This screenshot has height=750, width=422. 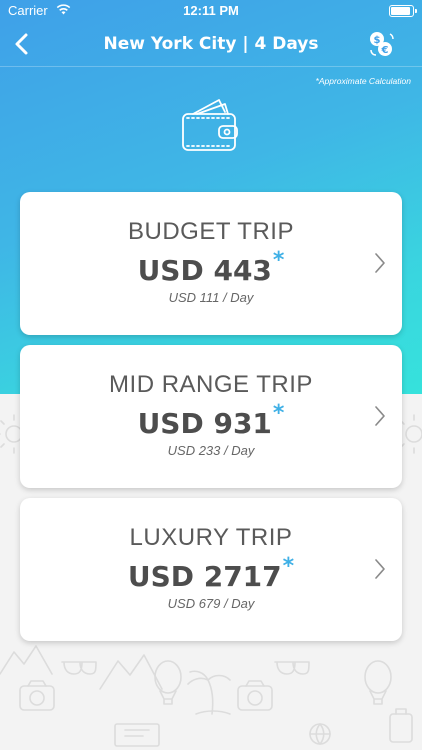 I want to click on trip-per-day: USD 111 / Day, so click(x=211, y=297).